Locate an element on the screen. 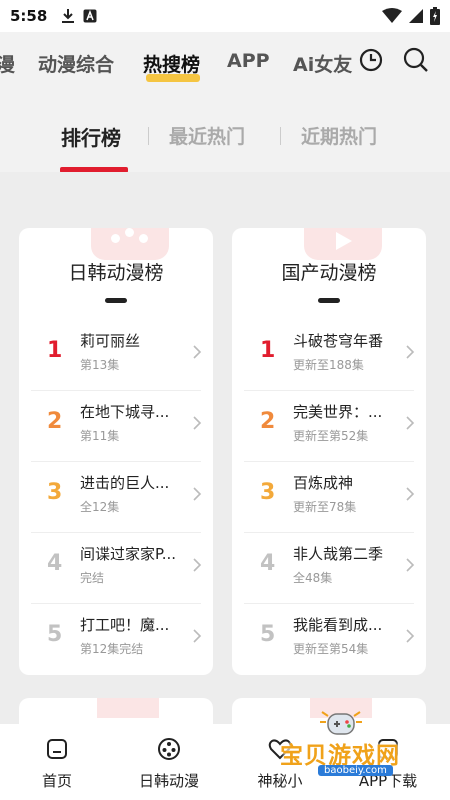  signal-icon is located at coordinates (416, 16).